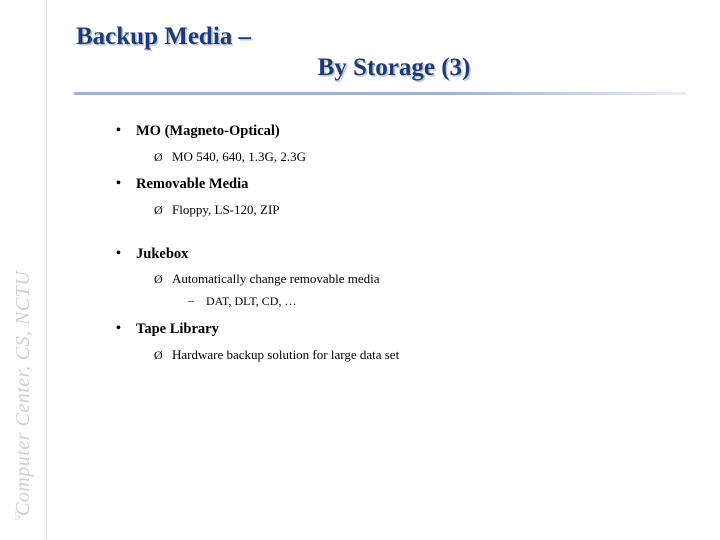 This screenshot has width=720, height=540. Describe the element at coordinates (17, 515) in the screenshot. I see `page-number: 5` at that location.